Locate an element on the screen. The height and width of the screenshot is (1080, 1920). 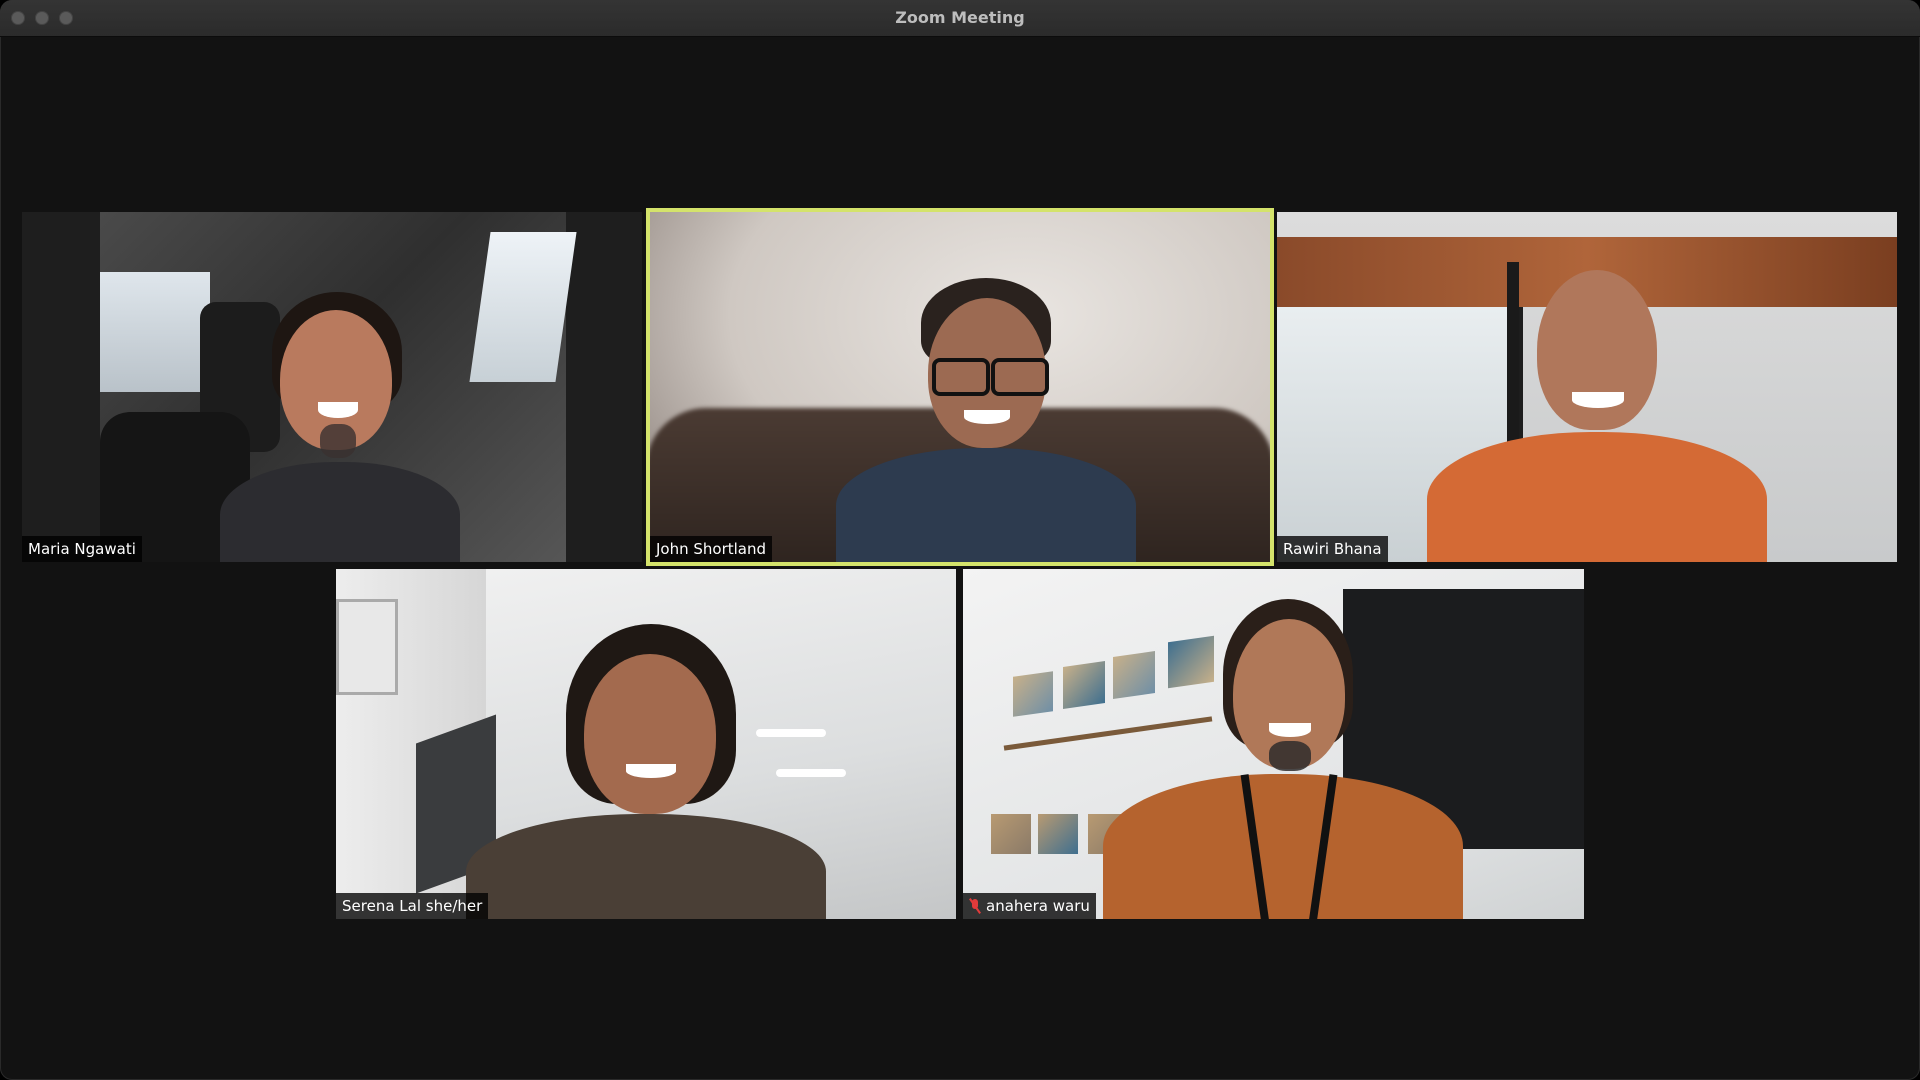
title-bar: Zoom Meeting is located at coordinates (960, 18).